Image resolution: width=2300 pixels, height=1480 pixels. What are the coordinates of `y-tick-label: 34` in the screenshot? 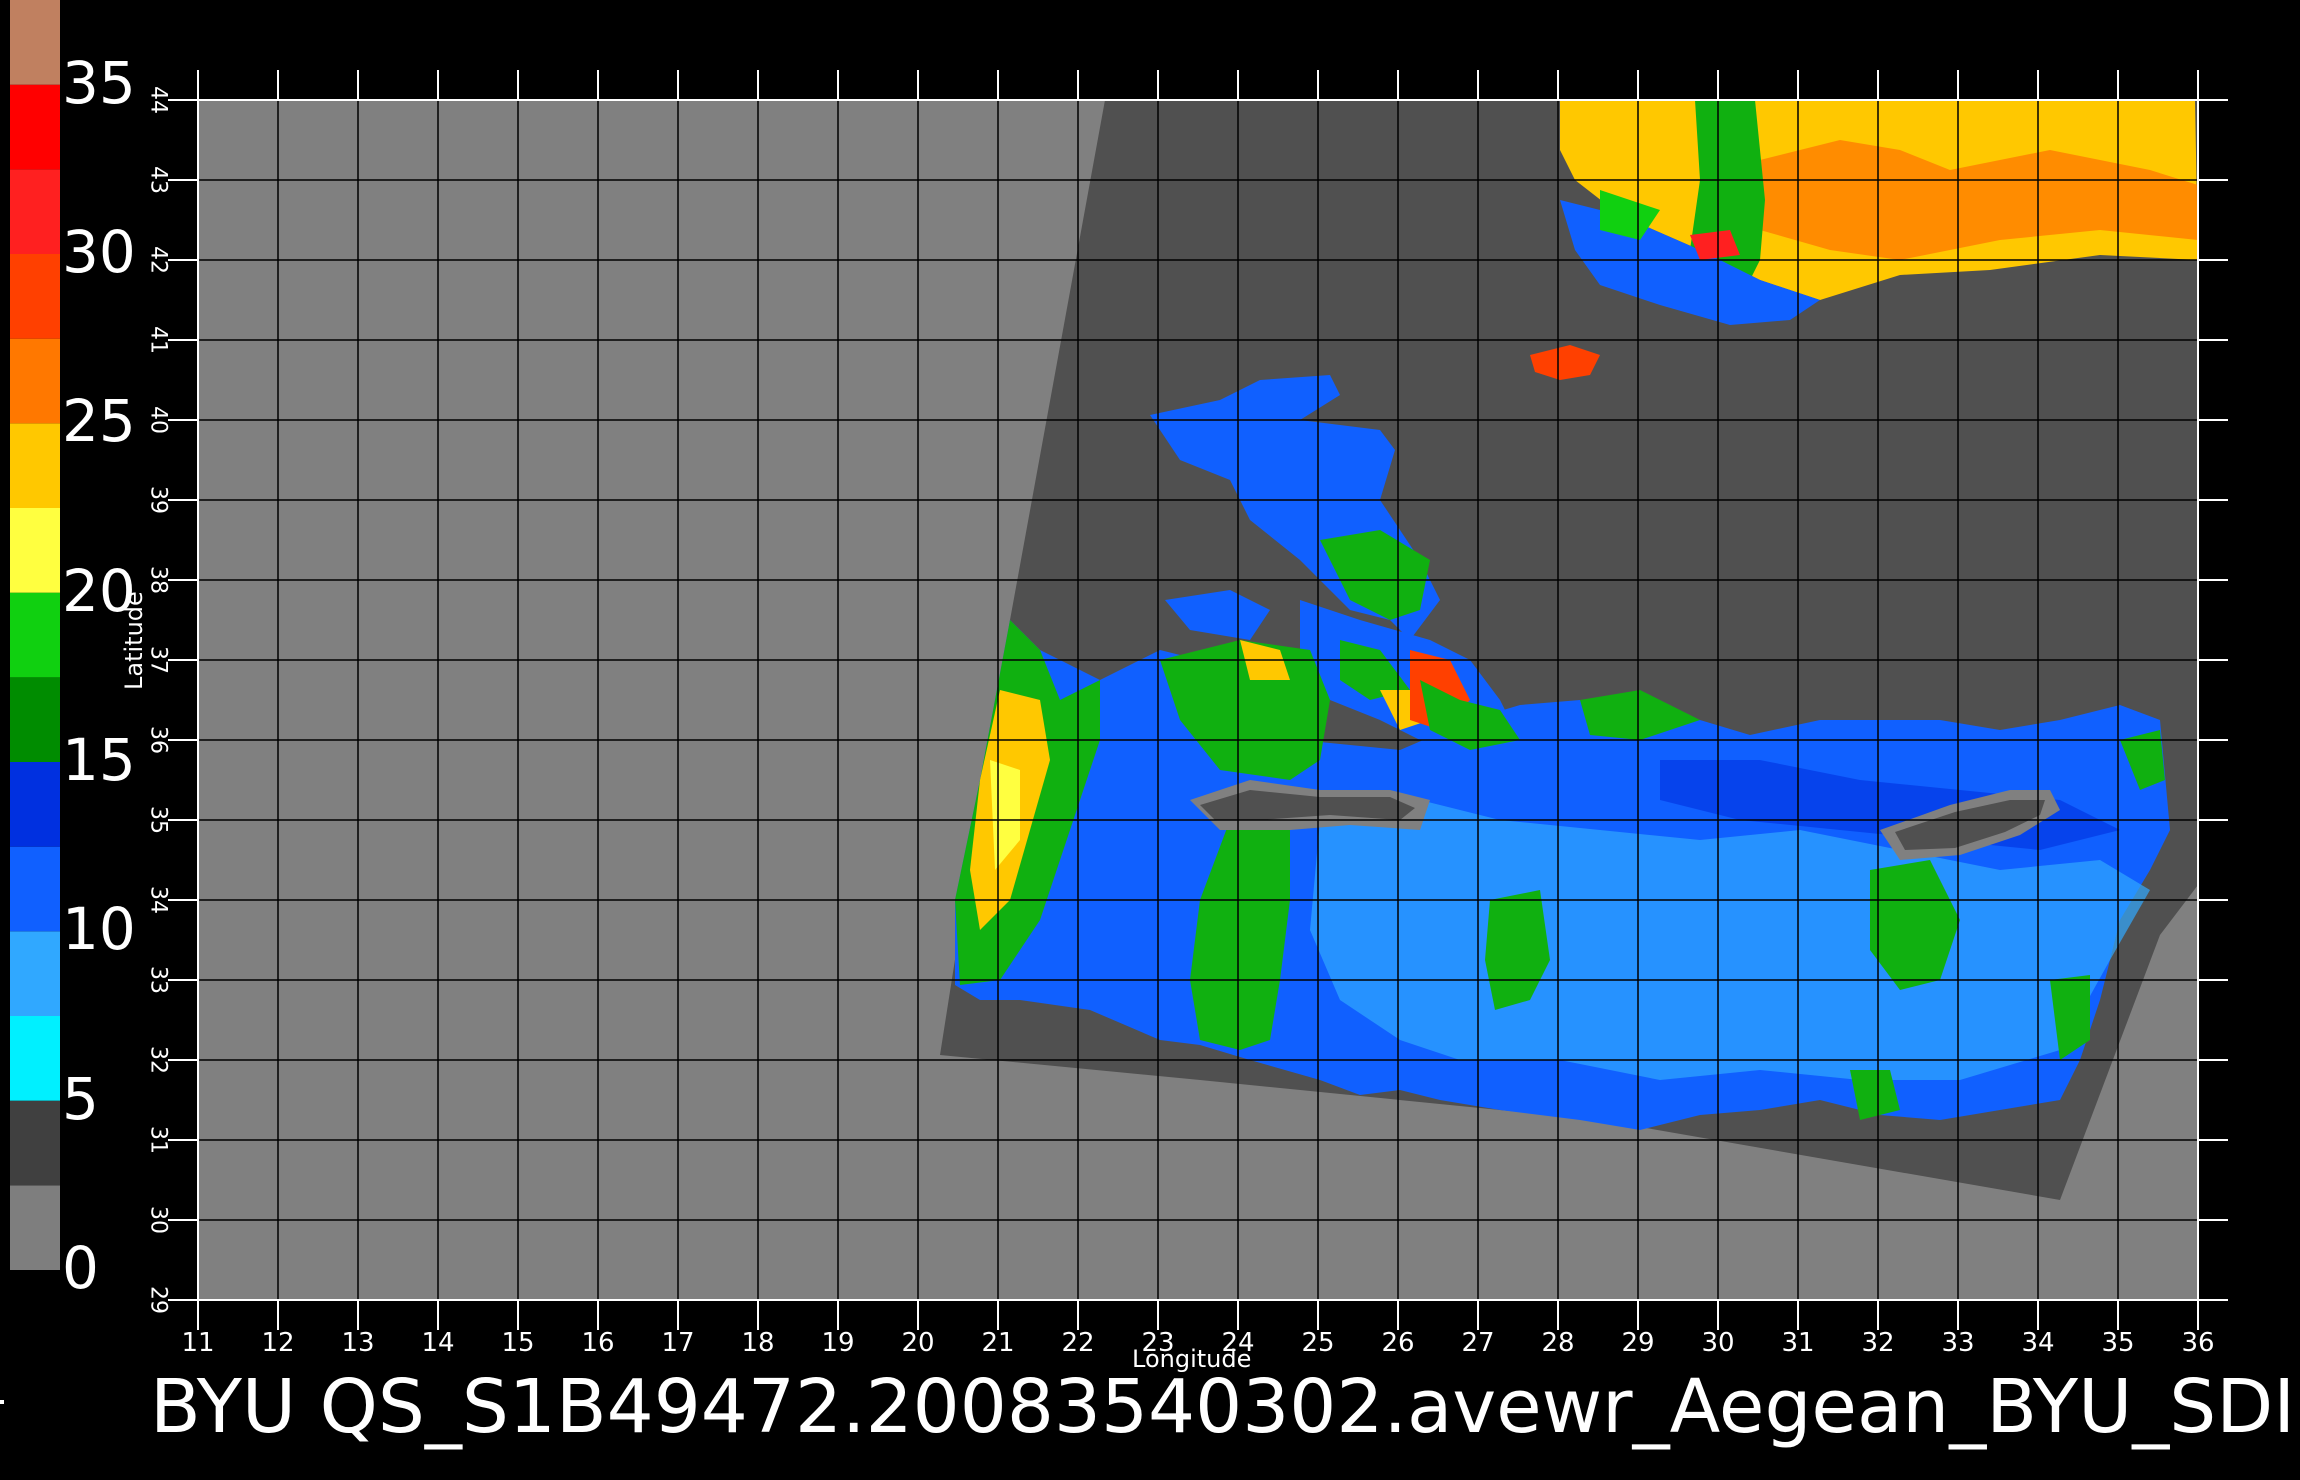 It's located at (158, 900).